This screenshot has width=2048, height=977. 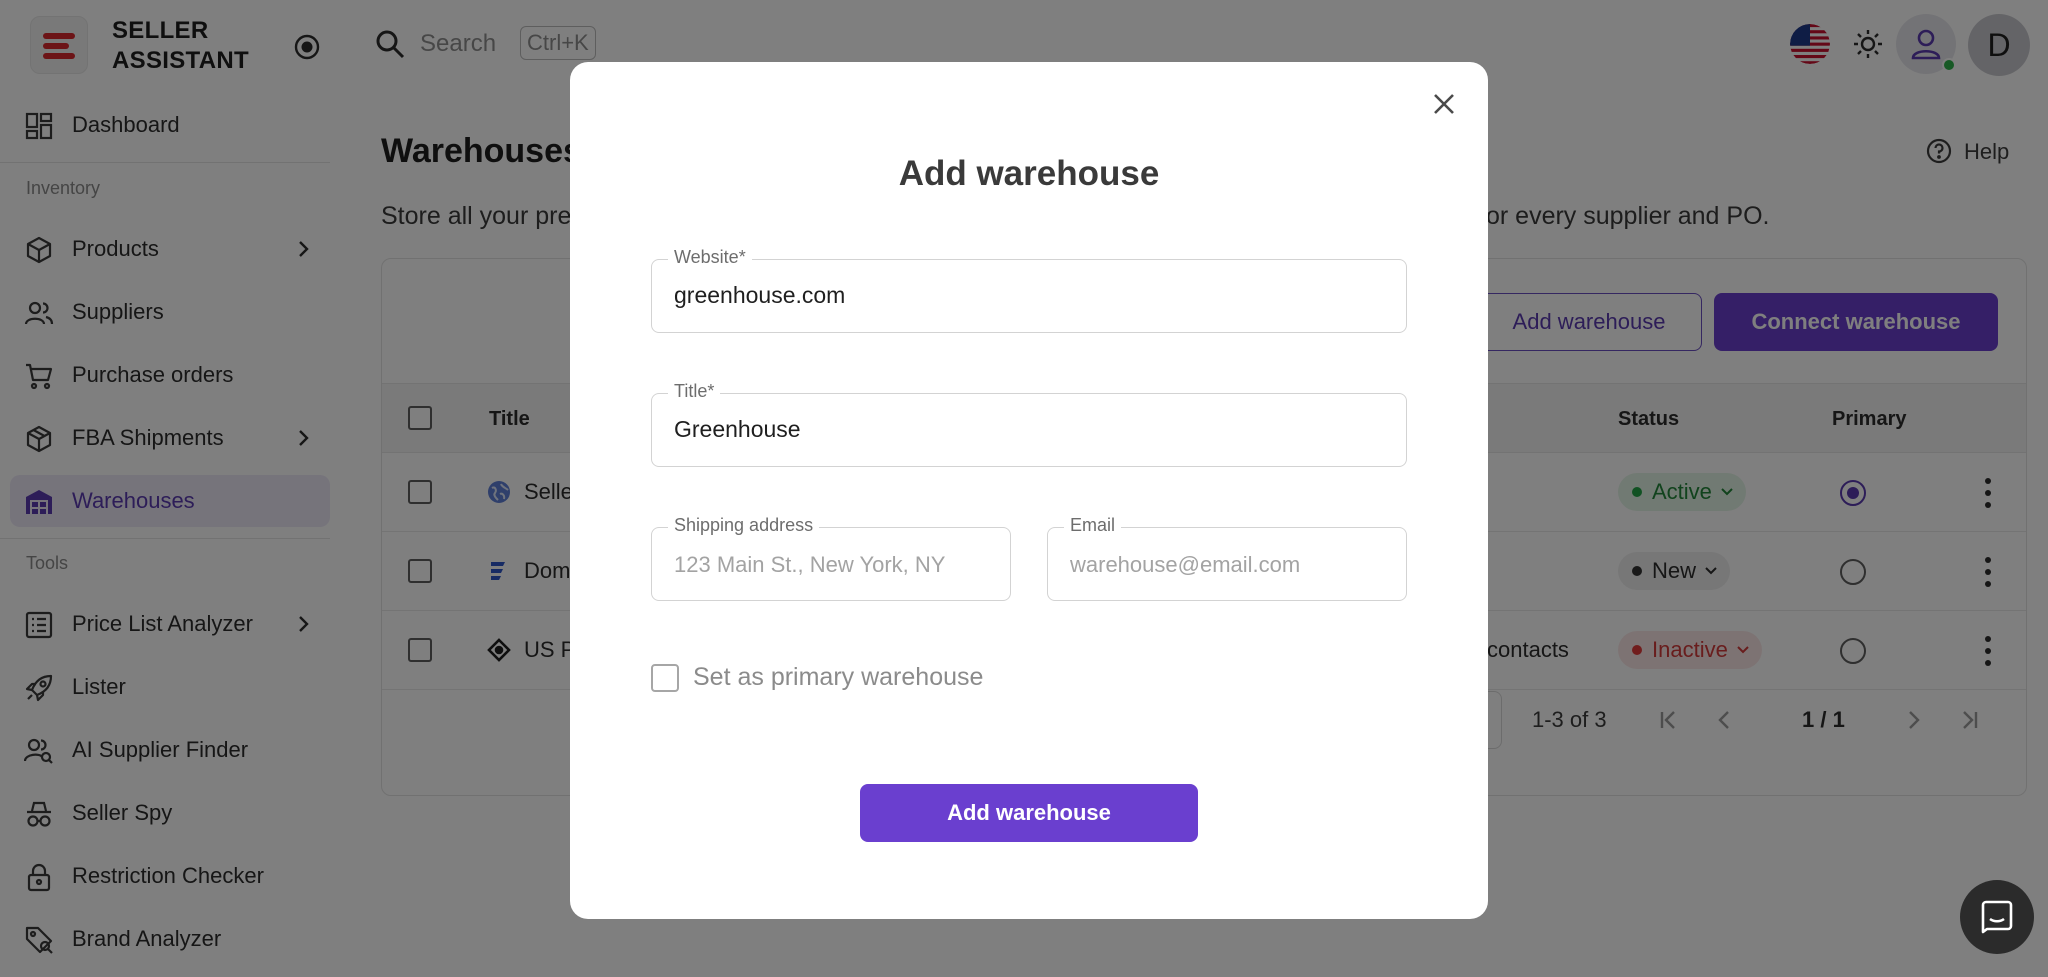 I want to click on primary-warehouse-checkbox, so click(x=665, y=678).